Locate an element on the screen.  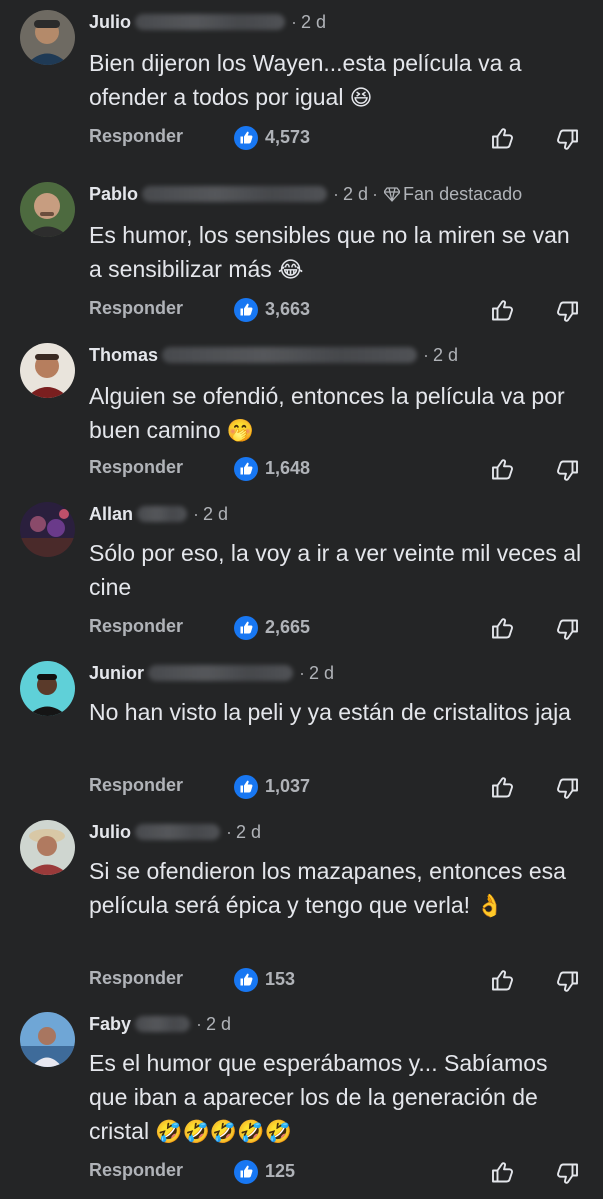
like-count: 4,573 is located at coordinates (287, 137).